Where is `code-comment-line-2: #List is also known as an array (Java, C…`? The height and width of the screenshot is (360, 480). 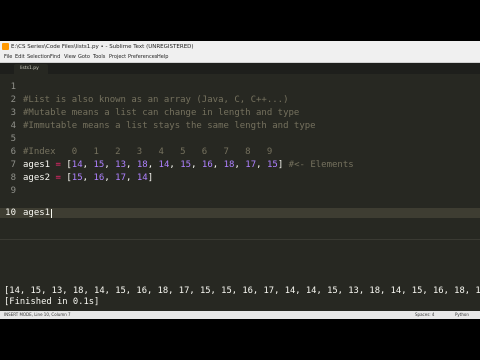 code-comment-line-2: #List is also known as an array (Java, C… is located at coordinates (156, 100).